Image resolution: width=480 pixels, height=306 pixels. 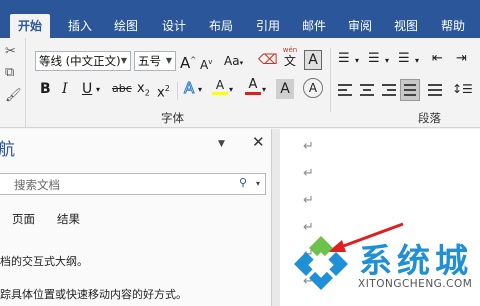 I want to click on tab-review: 审阅, so click(x=360, y=26).